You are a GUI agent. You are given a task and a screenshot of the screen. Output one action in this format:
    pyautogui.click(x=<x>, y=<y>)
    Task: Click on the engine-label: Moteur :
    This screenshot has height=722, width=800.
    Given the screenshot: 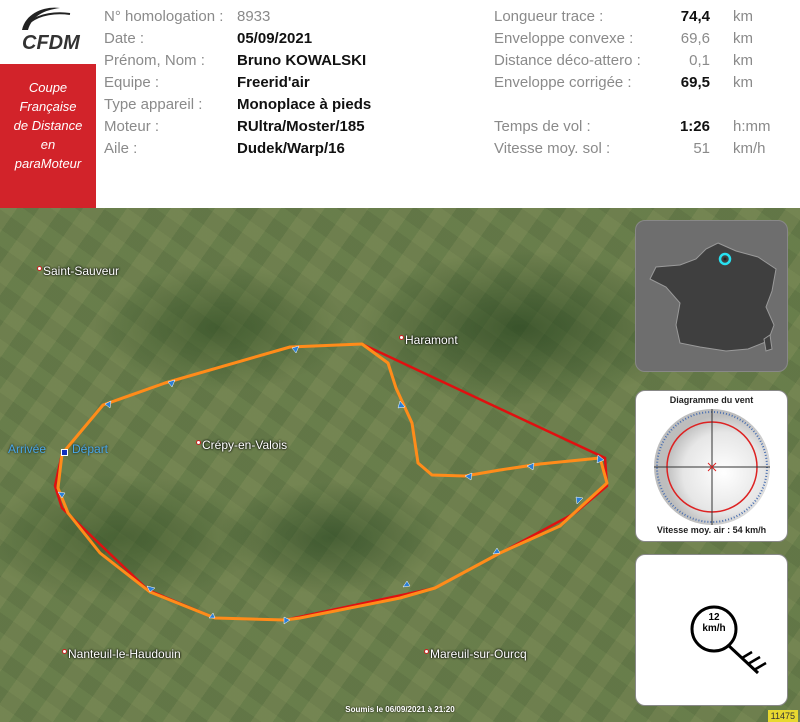 What is the action you would take?
    pyautogui.click(x=132, y=126)
    